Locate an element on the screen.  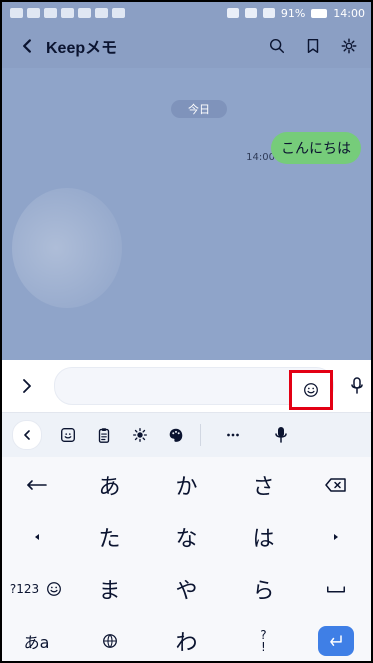
triangle-left-icon is located at coordinates (36, 537).